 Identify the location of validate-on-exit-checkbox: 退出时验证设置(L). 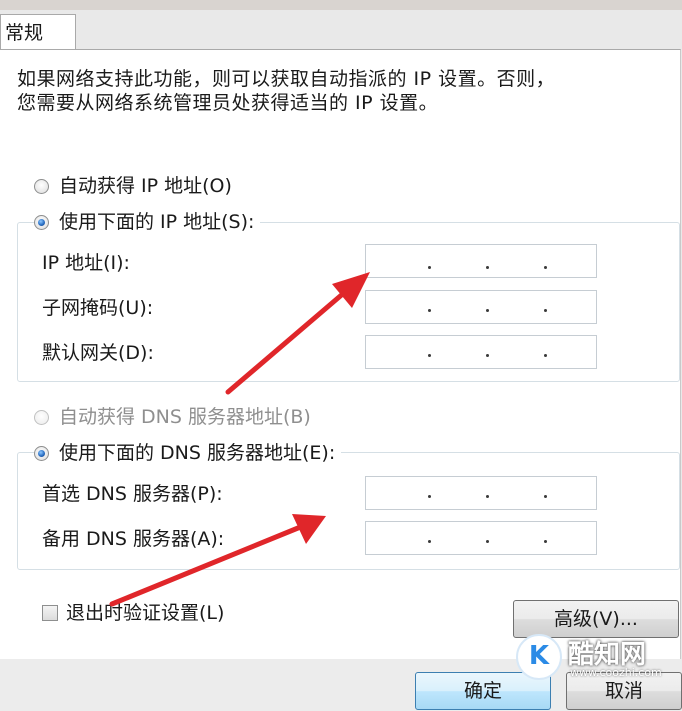
(133, 613).